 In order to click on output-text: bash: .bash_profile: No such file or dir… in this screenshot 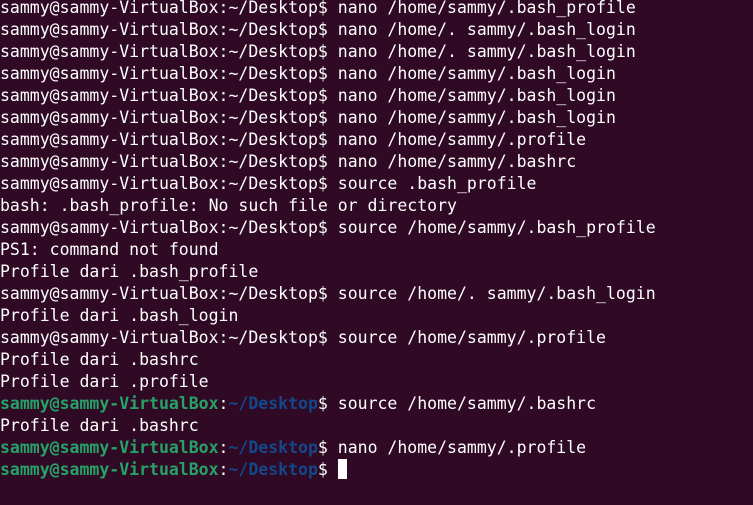, I will do `click(228, 205)`.